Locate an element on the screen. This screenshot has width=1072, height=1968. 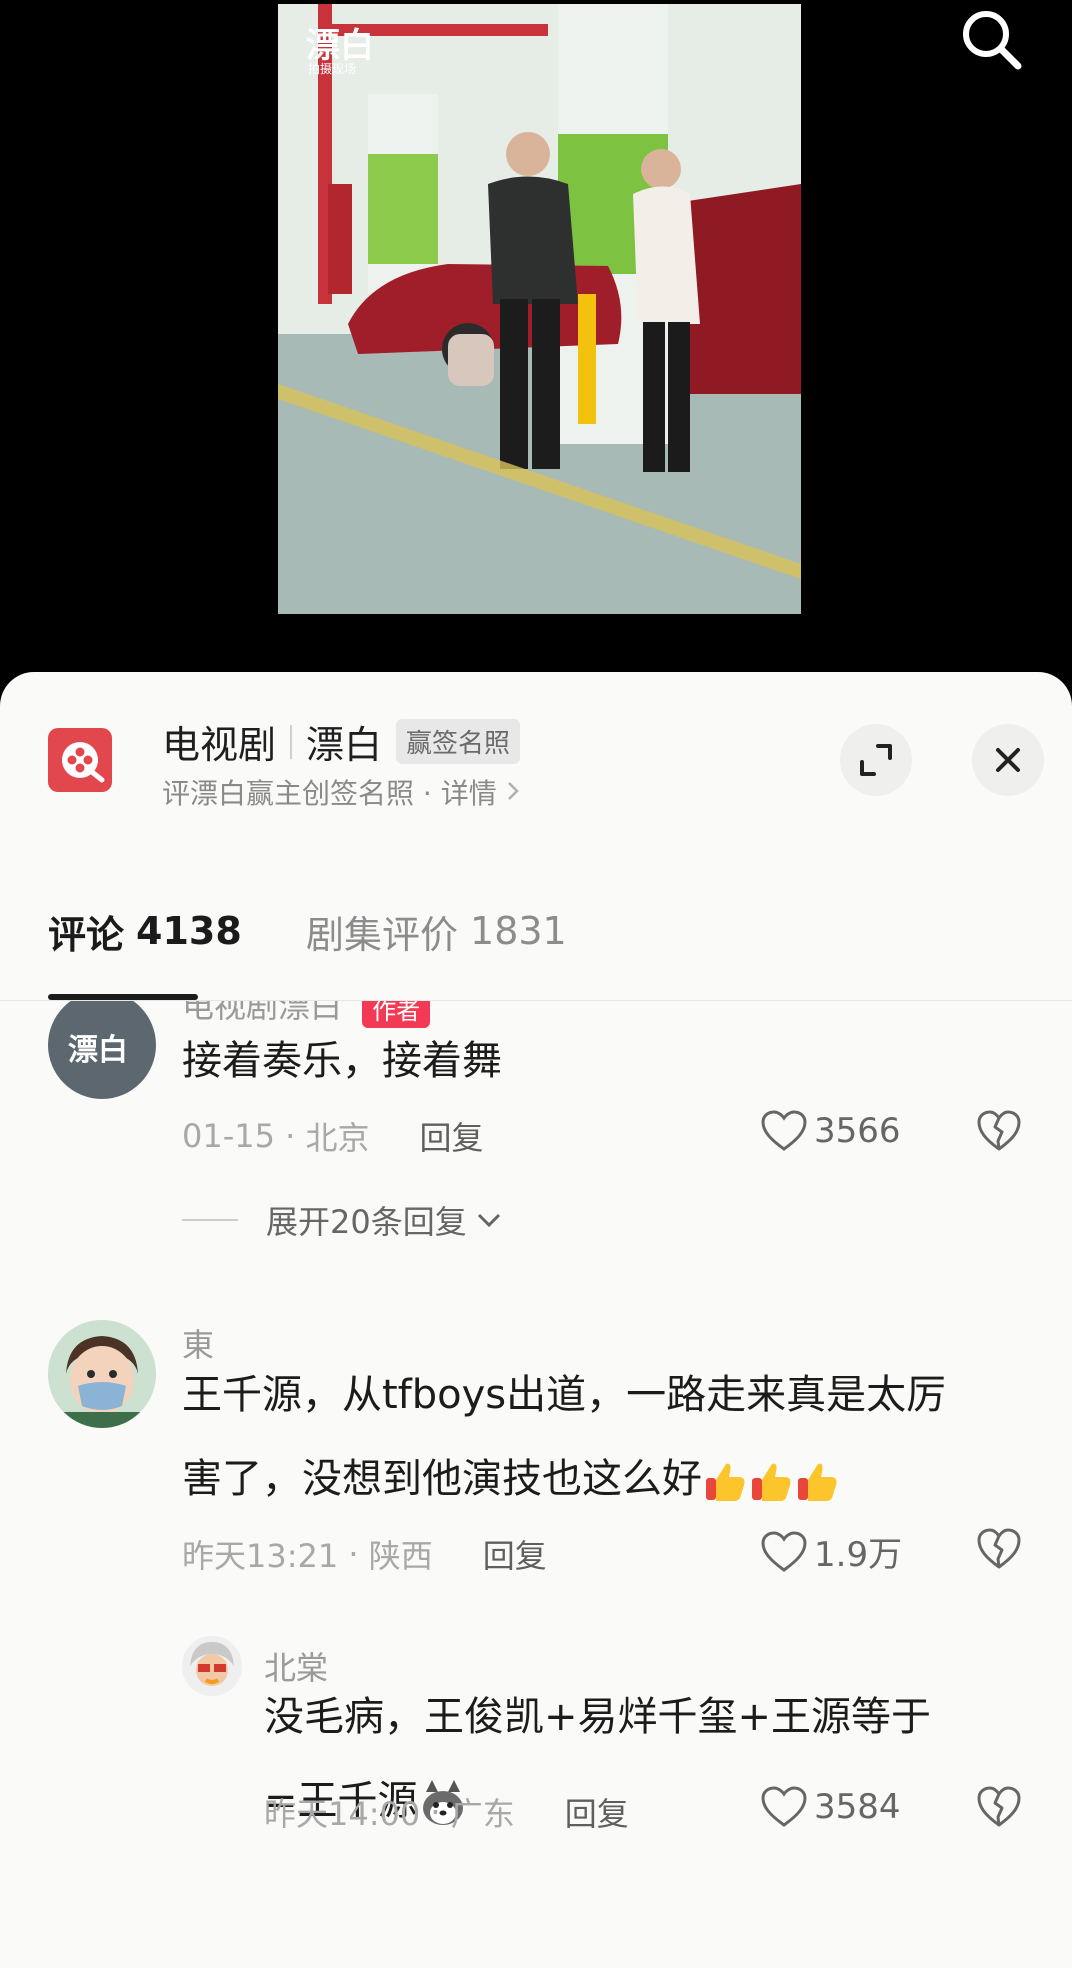
comment-meta: 昨天13:21 · 陕西 回复 is located at coordinates (364, 1554).